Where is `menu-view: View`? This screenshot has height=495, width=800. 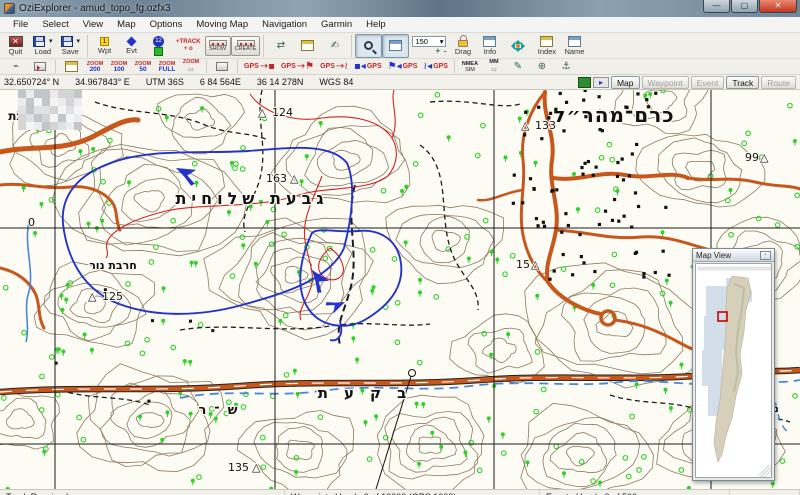 menu-view: View is located at coordinates (93, 24).